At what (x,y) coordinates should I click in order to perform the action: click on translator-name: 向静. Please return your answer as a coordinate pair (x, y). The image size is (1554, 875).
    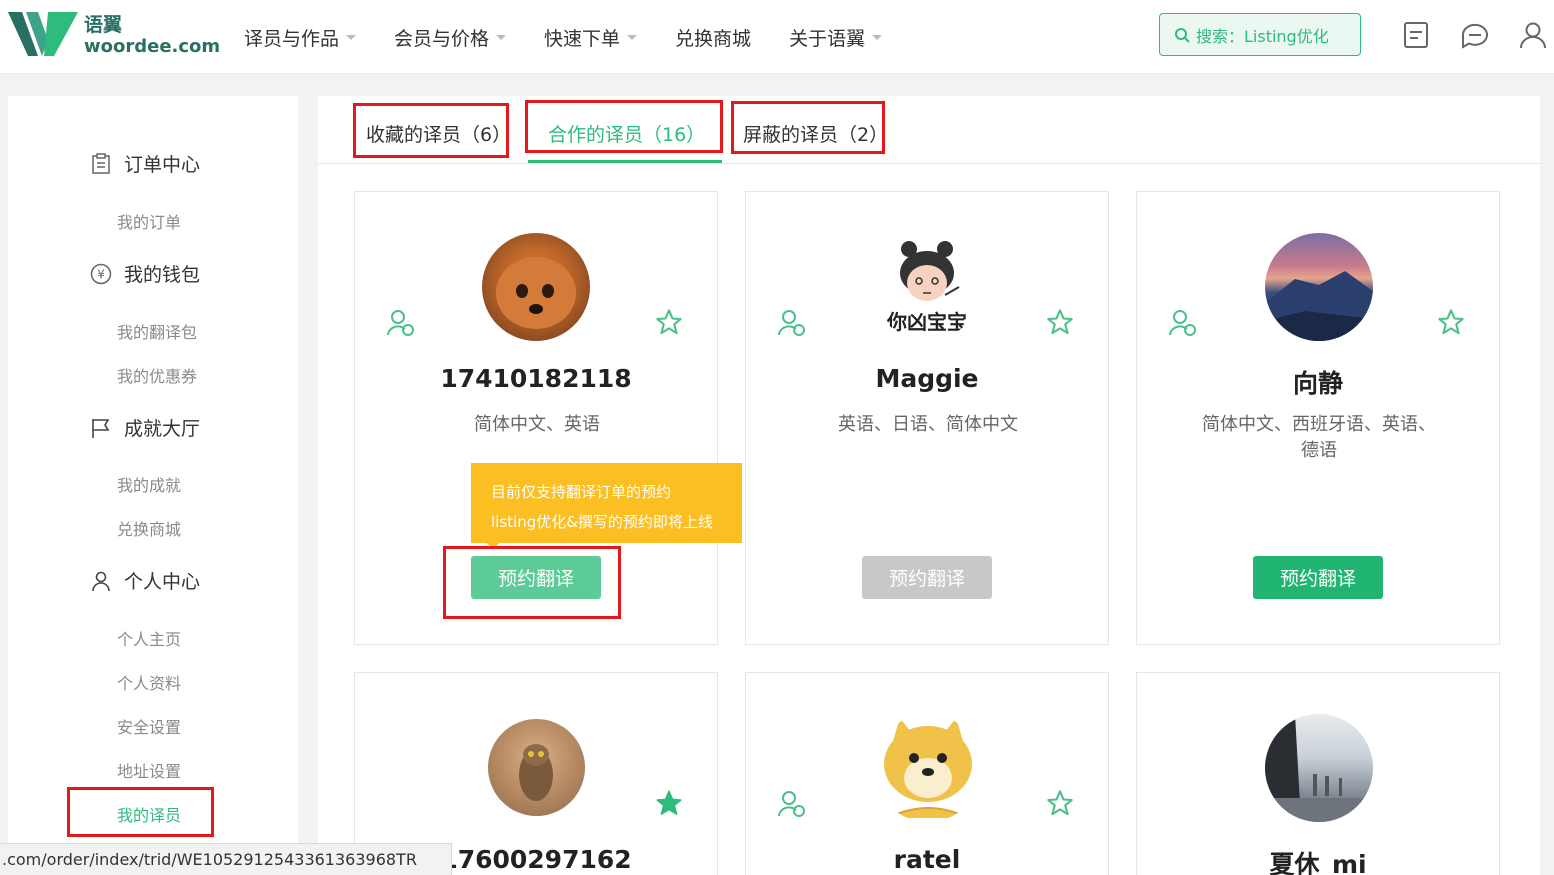
    Looking at the image, I should click on (1317, 383).